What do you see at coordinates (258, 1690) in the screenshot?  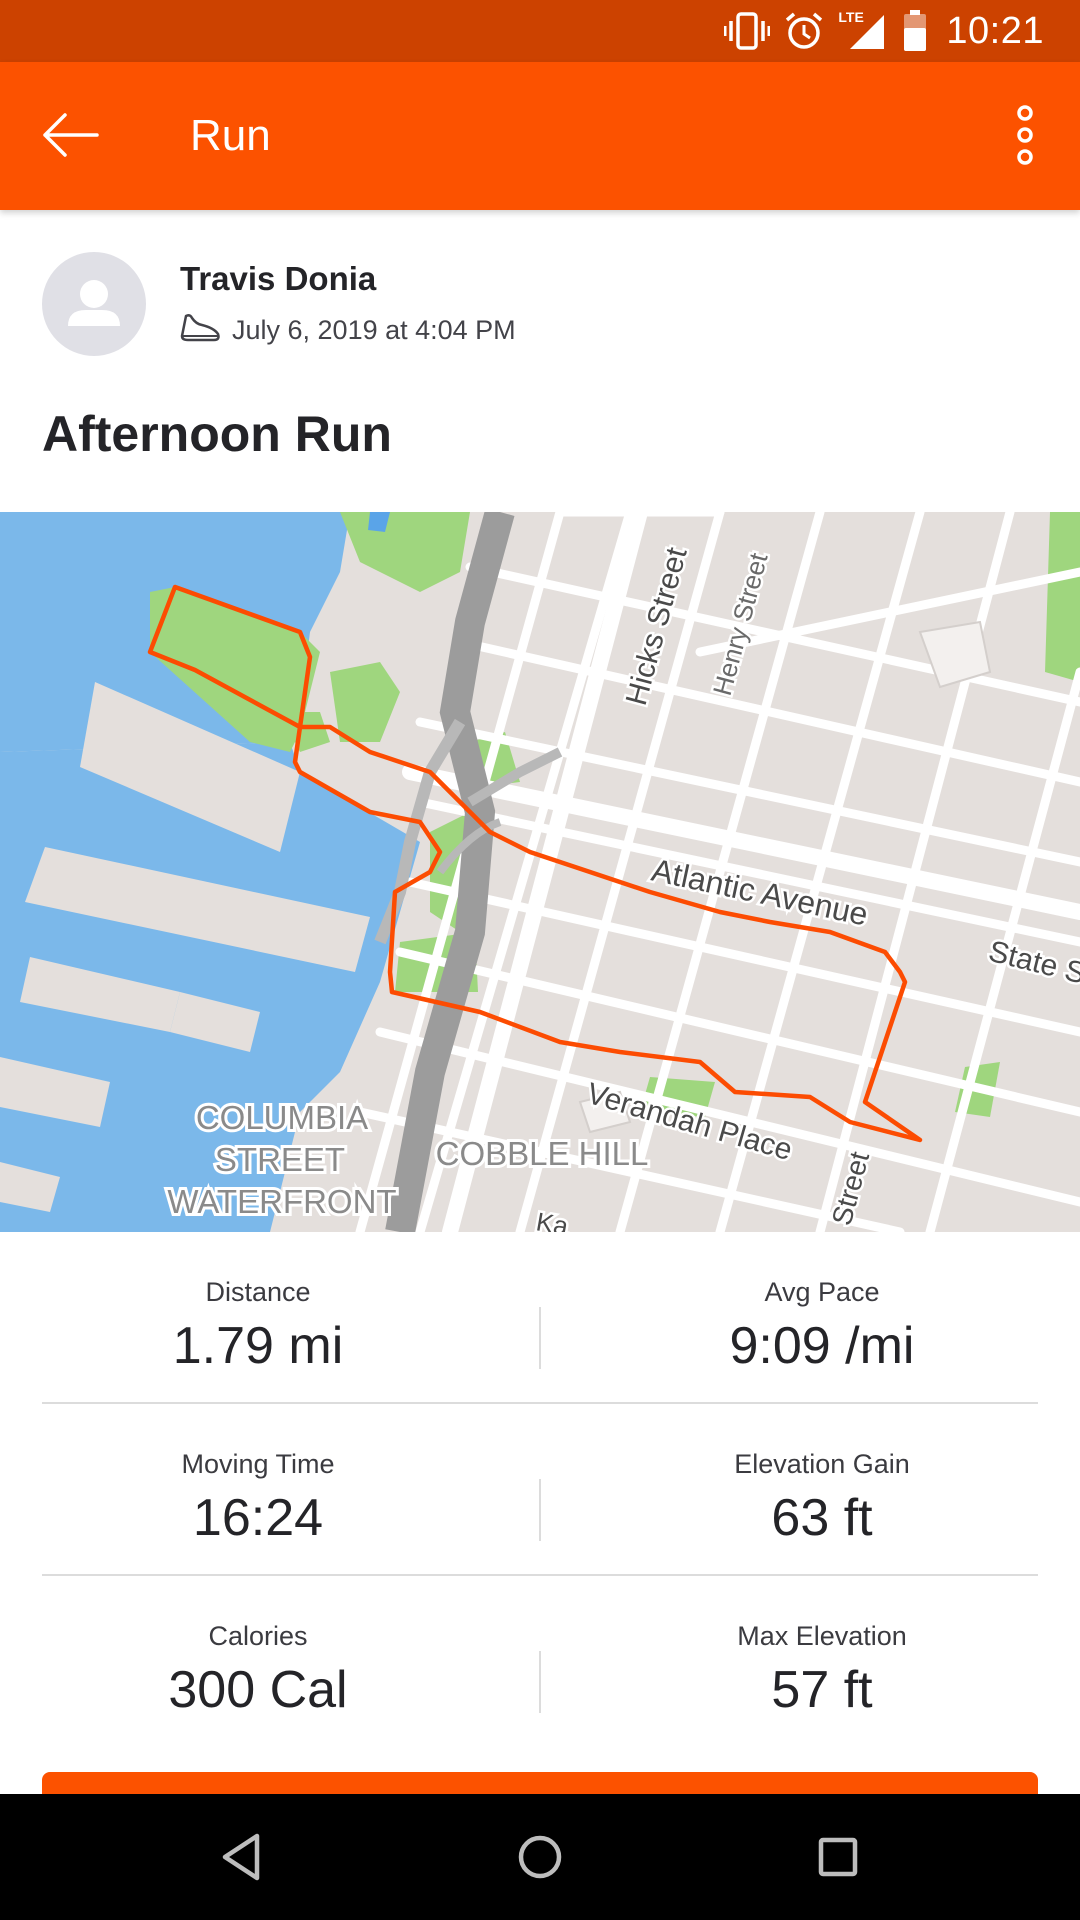 I see `stat-value: 300 Cal` at bounding box center [258, 1690].